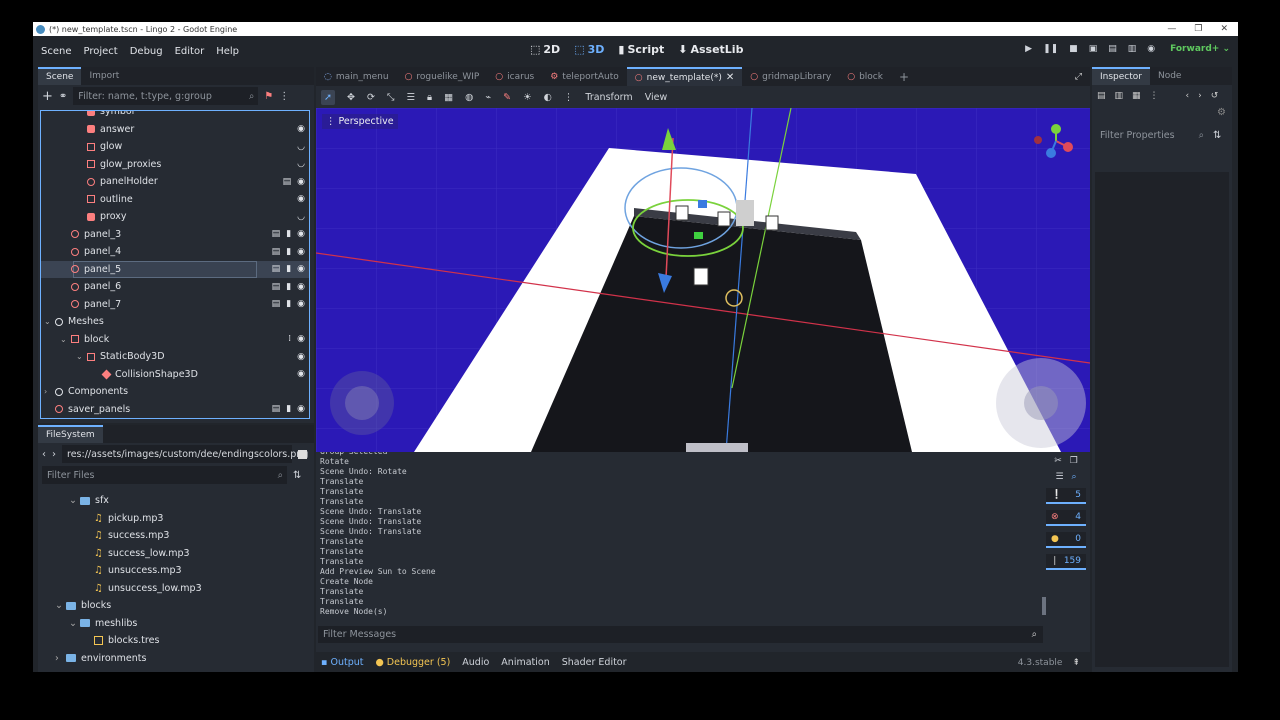 The width and height of the screenshot is (1280, 720). What do you see at coordinates (1044, 606) in the screenshot?
I see `log-scrollbar` at bounding box center [1044, 606].